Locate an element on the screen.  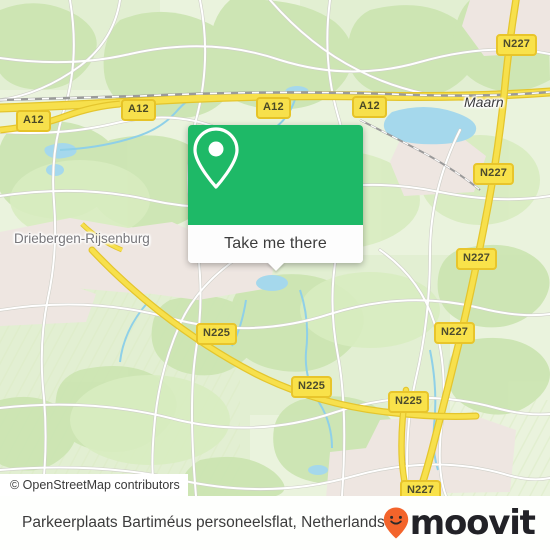
place-label-driebergen-rijsenburg: Driebergen-Rijsenburg is located at coordinates (82, 238).